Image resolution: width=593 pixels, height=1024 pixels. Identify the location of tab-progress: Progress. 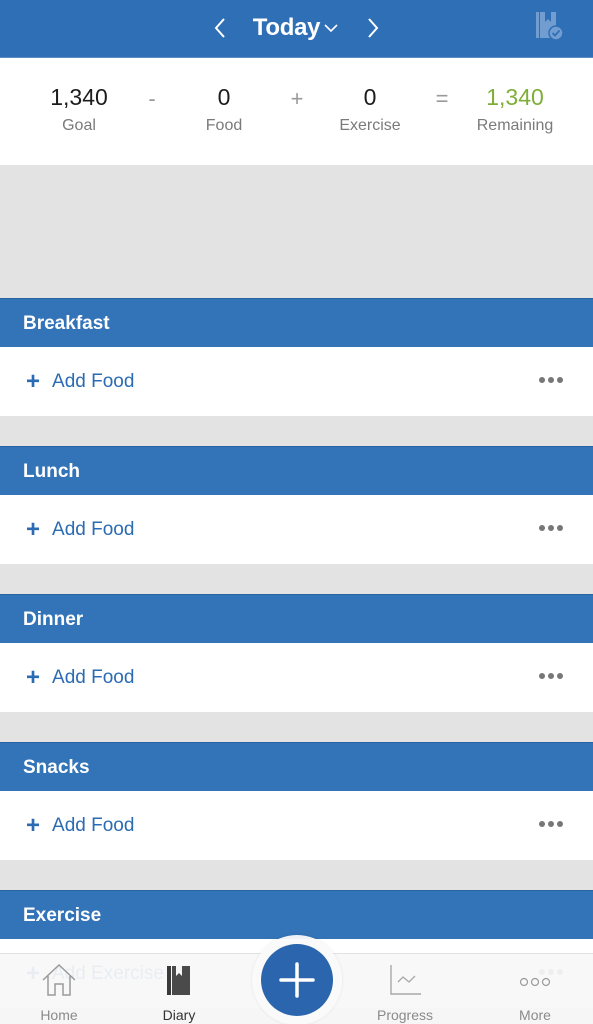
(405, 989).